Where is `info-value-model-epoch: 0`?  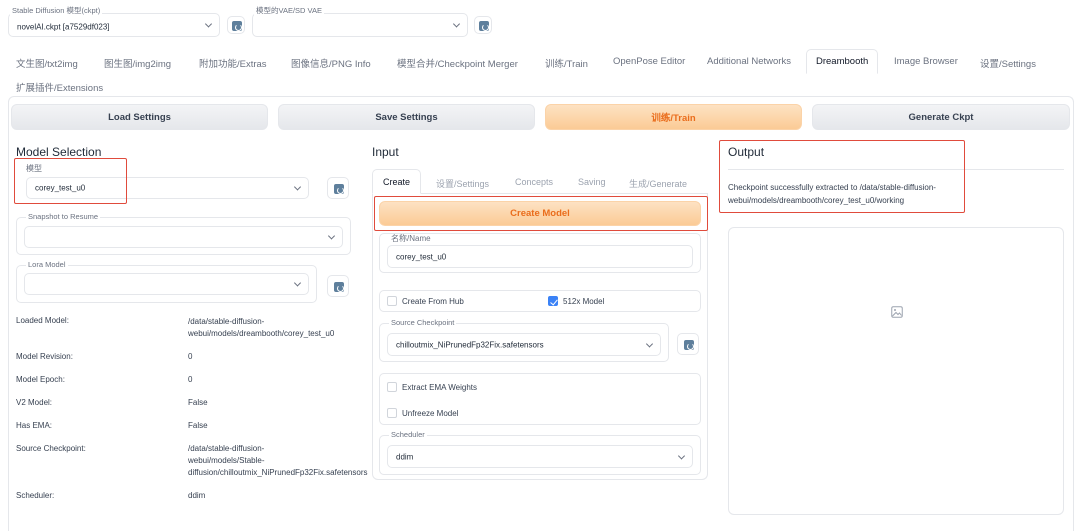
info-value-model-epoch: 0 is located at coordinates (190, 379).